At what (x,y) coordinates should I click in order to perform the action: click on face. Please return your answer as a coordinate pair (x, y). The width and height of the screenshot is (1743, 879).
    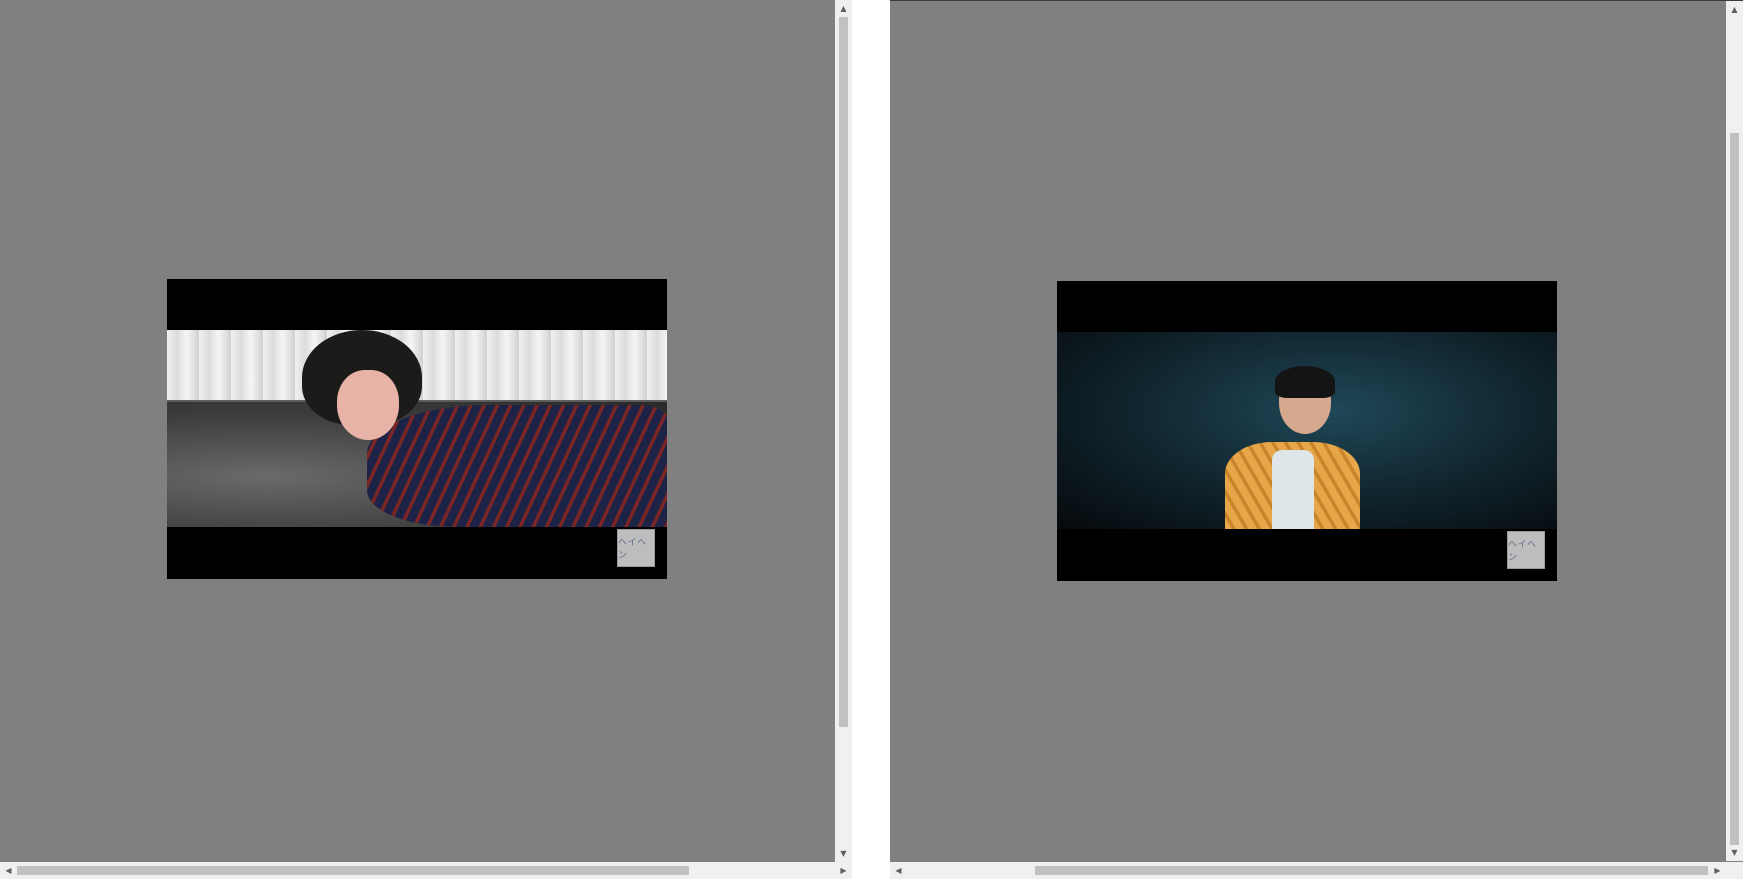
    Looking at the image, I should click on (368, 405).